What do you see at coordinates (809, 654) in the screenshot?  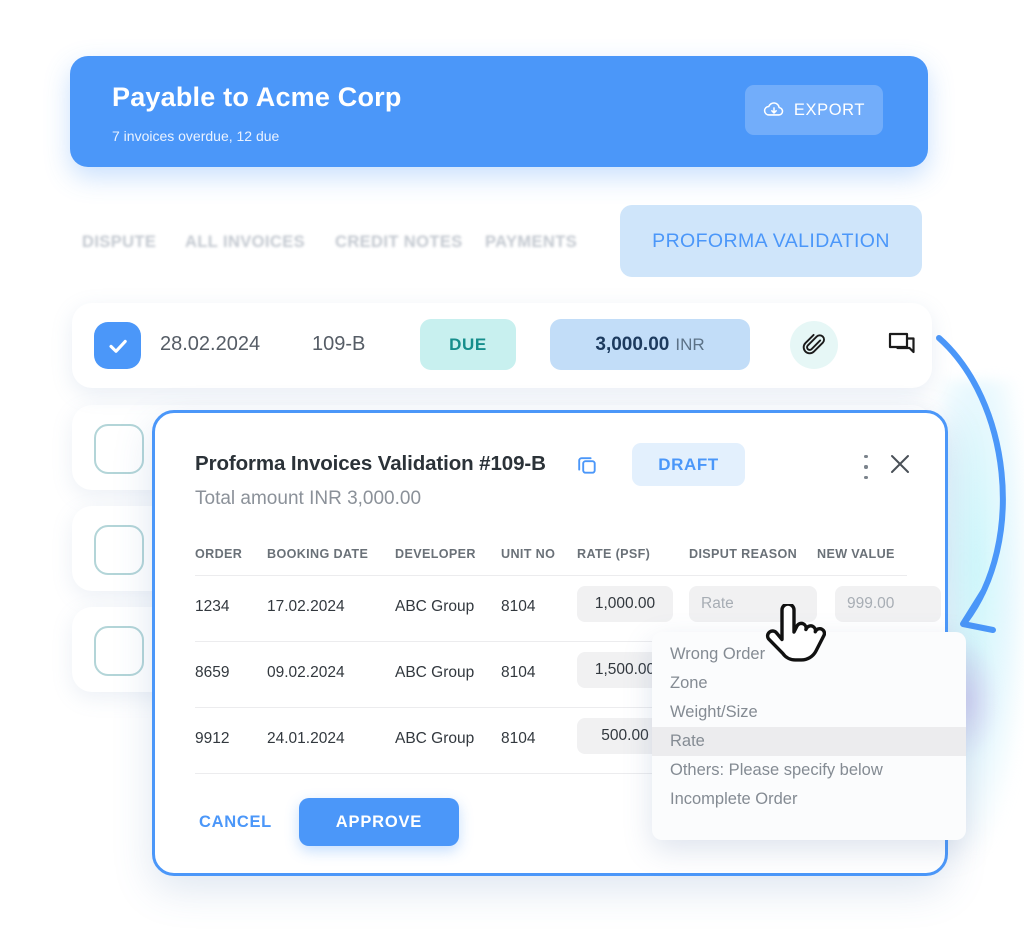 I see `dropdown-option-wrong-order: Wrong Order` at bounding box center [809, 654].